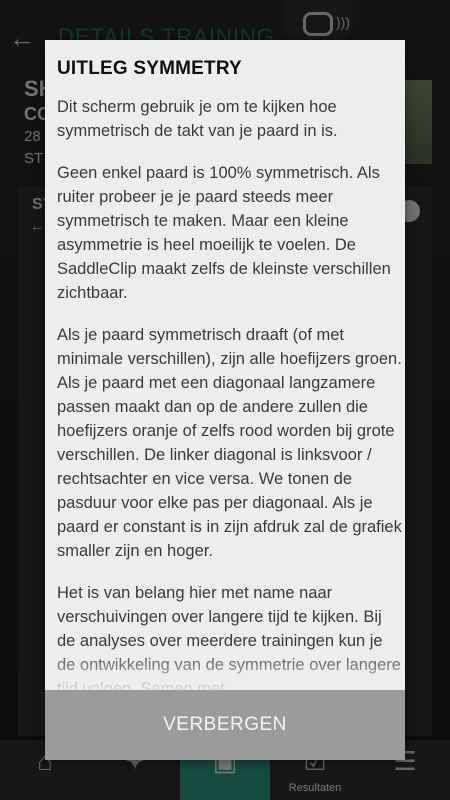 This screenshot has width=450, height=800. I want to click on hide-button: VERBERGEN, so click(225, 725).